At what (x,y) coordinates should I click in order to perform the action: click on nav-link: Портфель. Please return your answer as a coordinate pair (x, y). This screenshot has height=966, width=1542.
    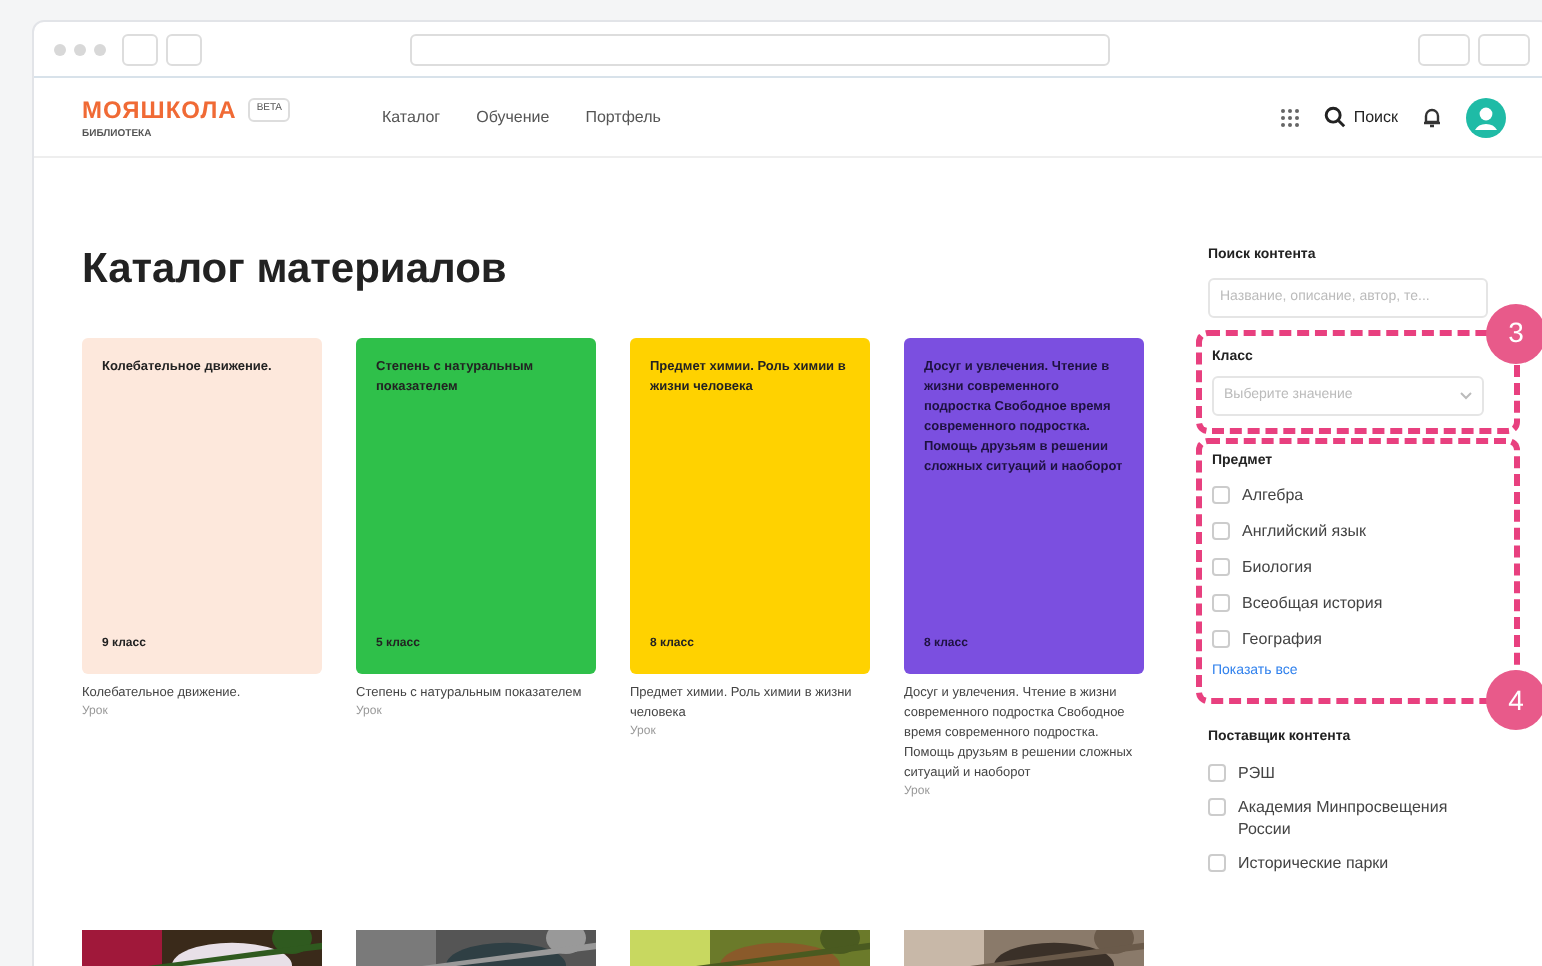
    Looking at the image, I should click on (623, 117).